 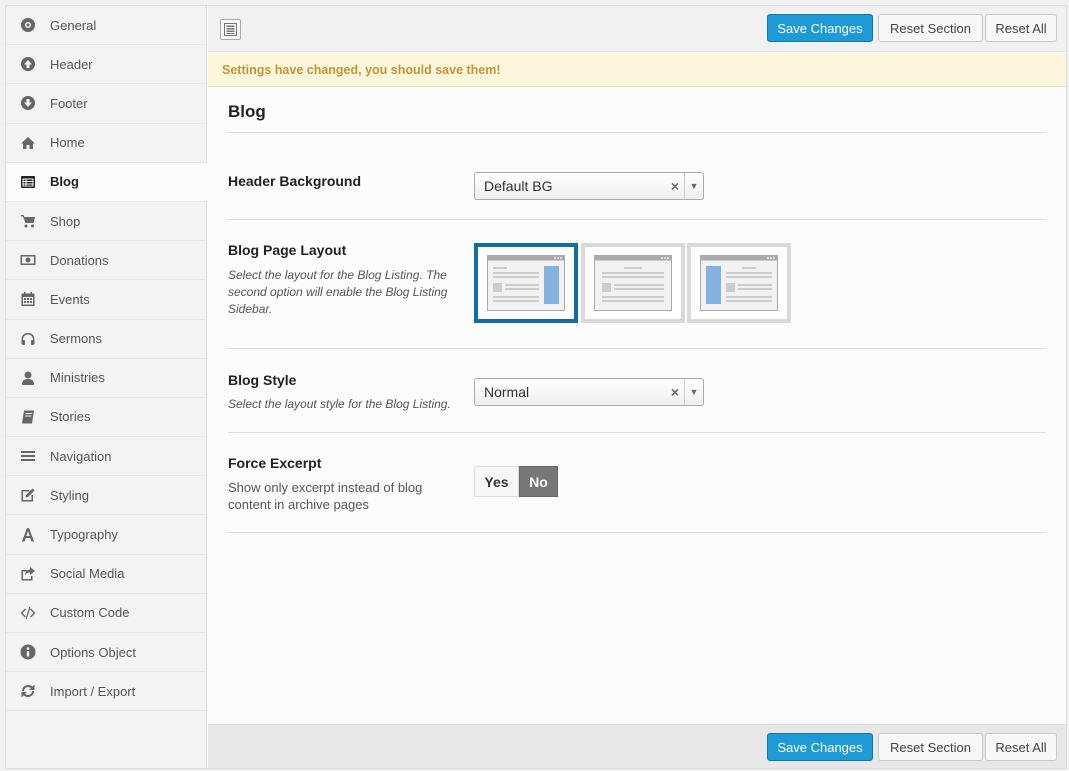 I want to click on force-excerpt-label: Force Excerpt, so click(x=275, y=463).